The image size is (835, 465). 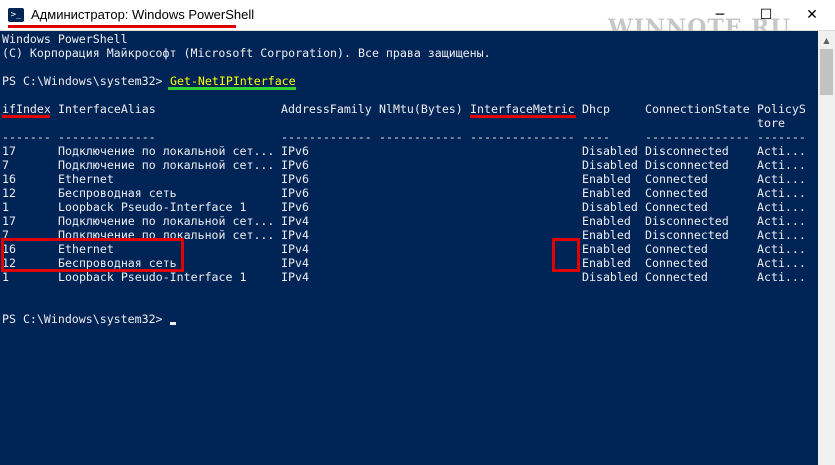 What do you see at coordinates (393, 123) in the screenshot?
I see `table-header-wrap: tore` at bounding box center [393, 123].